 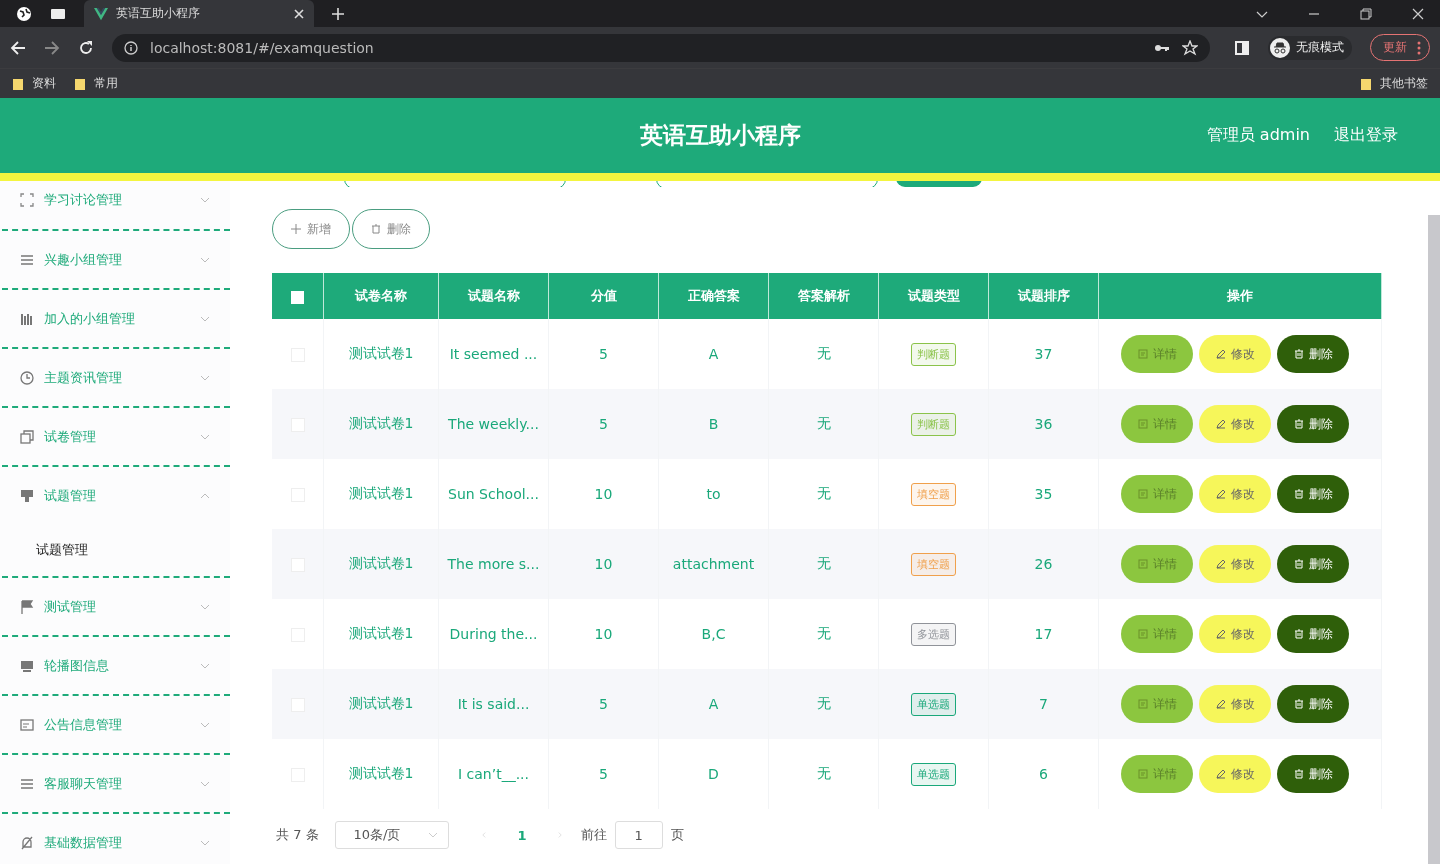 I want to click on column-header: 正确答案, so click(x=713, y=295).